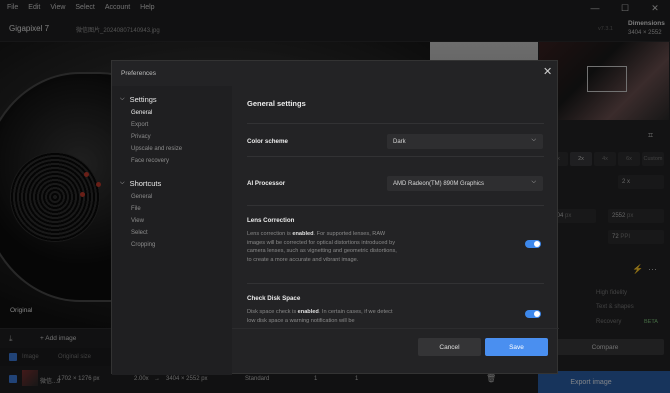 This screenshot has width=670, height=393. What do you see at coordinates (395, 328) in the screenshot?
I see `footer-divider` at bounding box center [395, 328].